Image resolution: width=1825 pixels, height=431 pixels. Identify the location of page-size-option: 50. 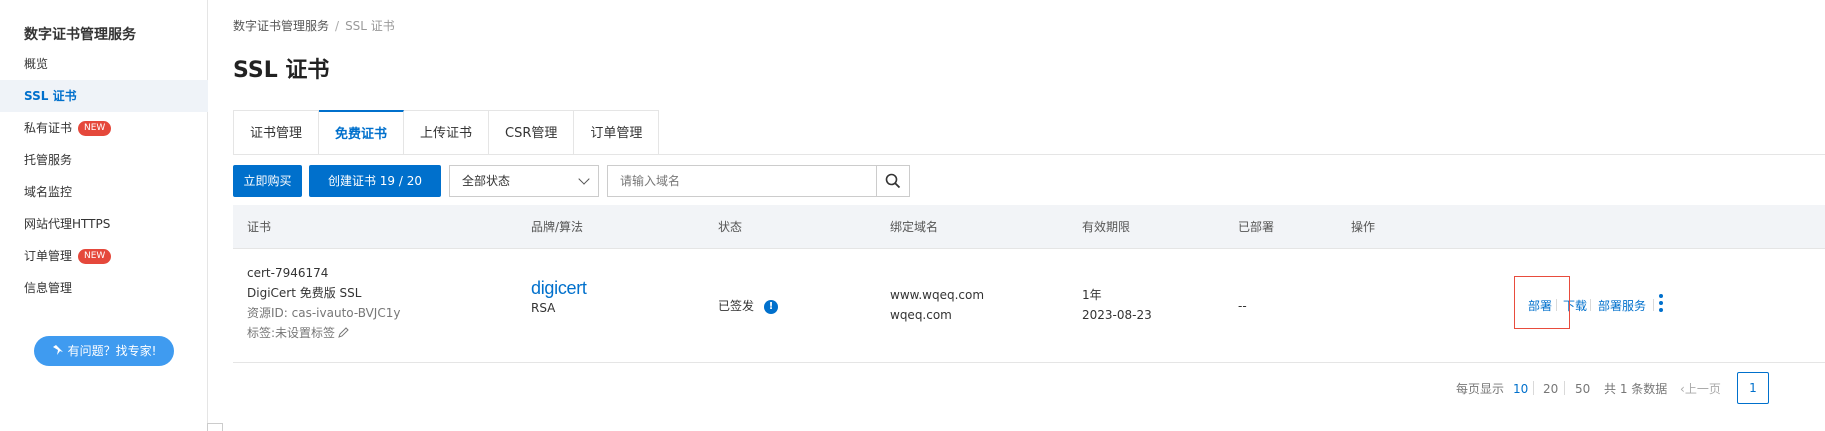
(1582, 389).